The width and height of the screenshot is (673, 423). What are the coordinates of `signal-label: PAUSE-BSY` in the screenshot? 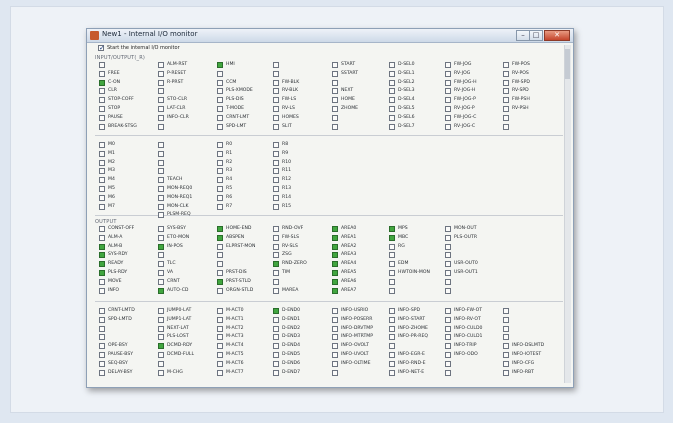 It's located at (121, 354).